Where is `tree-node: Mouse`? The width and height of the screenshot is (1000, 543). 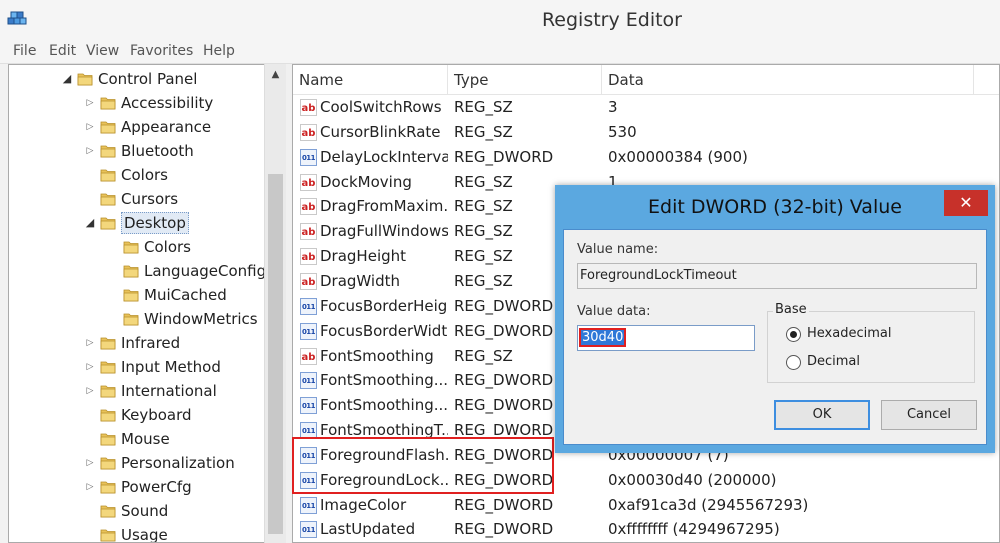
tree-node: Mouse is located at coordinates (139, 439).